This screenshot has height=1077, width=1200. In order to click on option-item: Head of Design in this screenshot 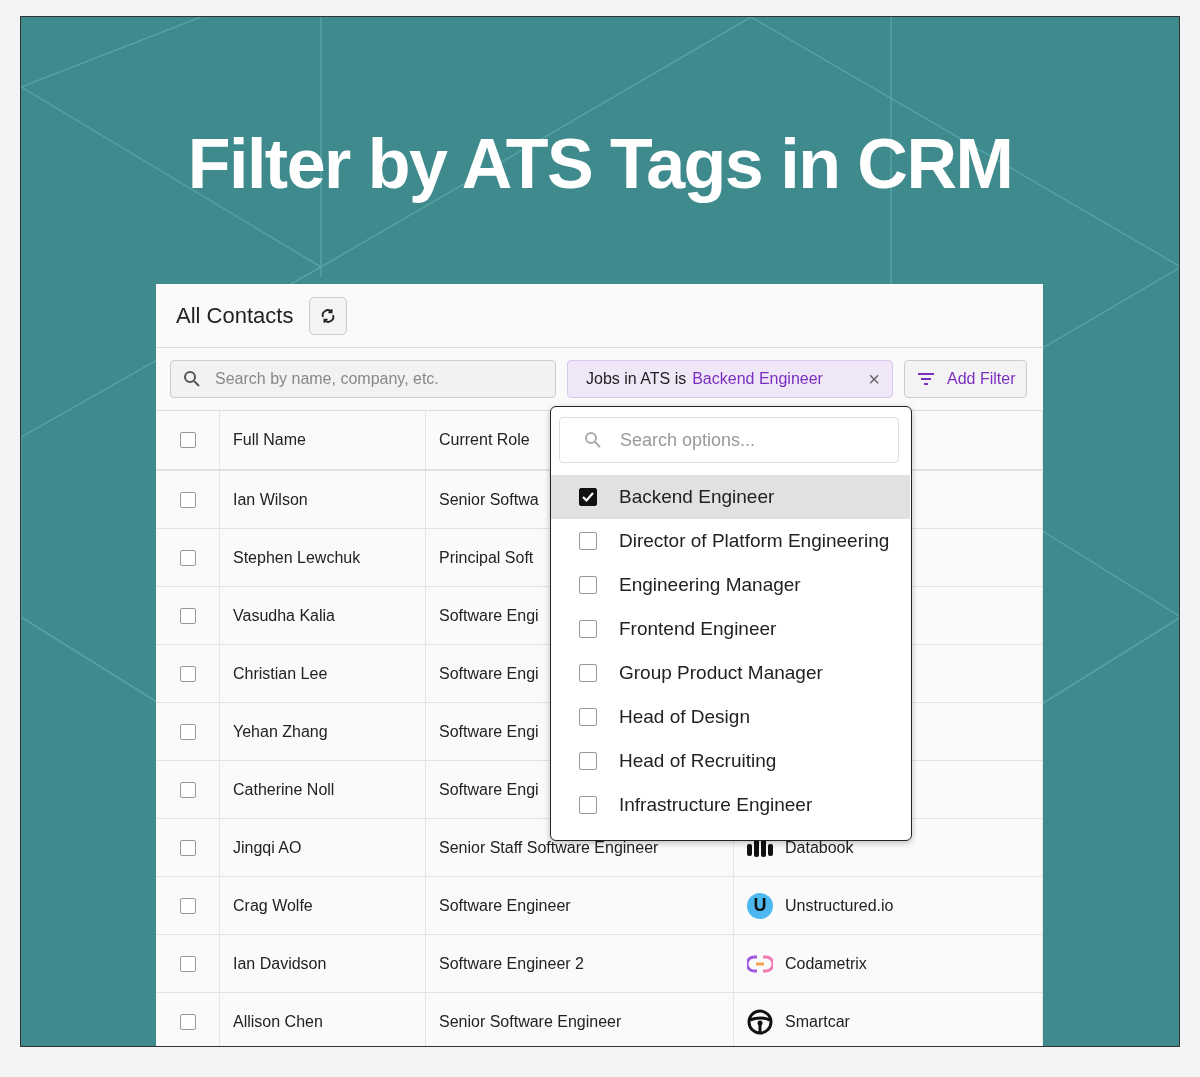, I will do `click(730, 717)`.